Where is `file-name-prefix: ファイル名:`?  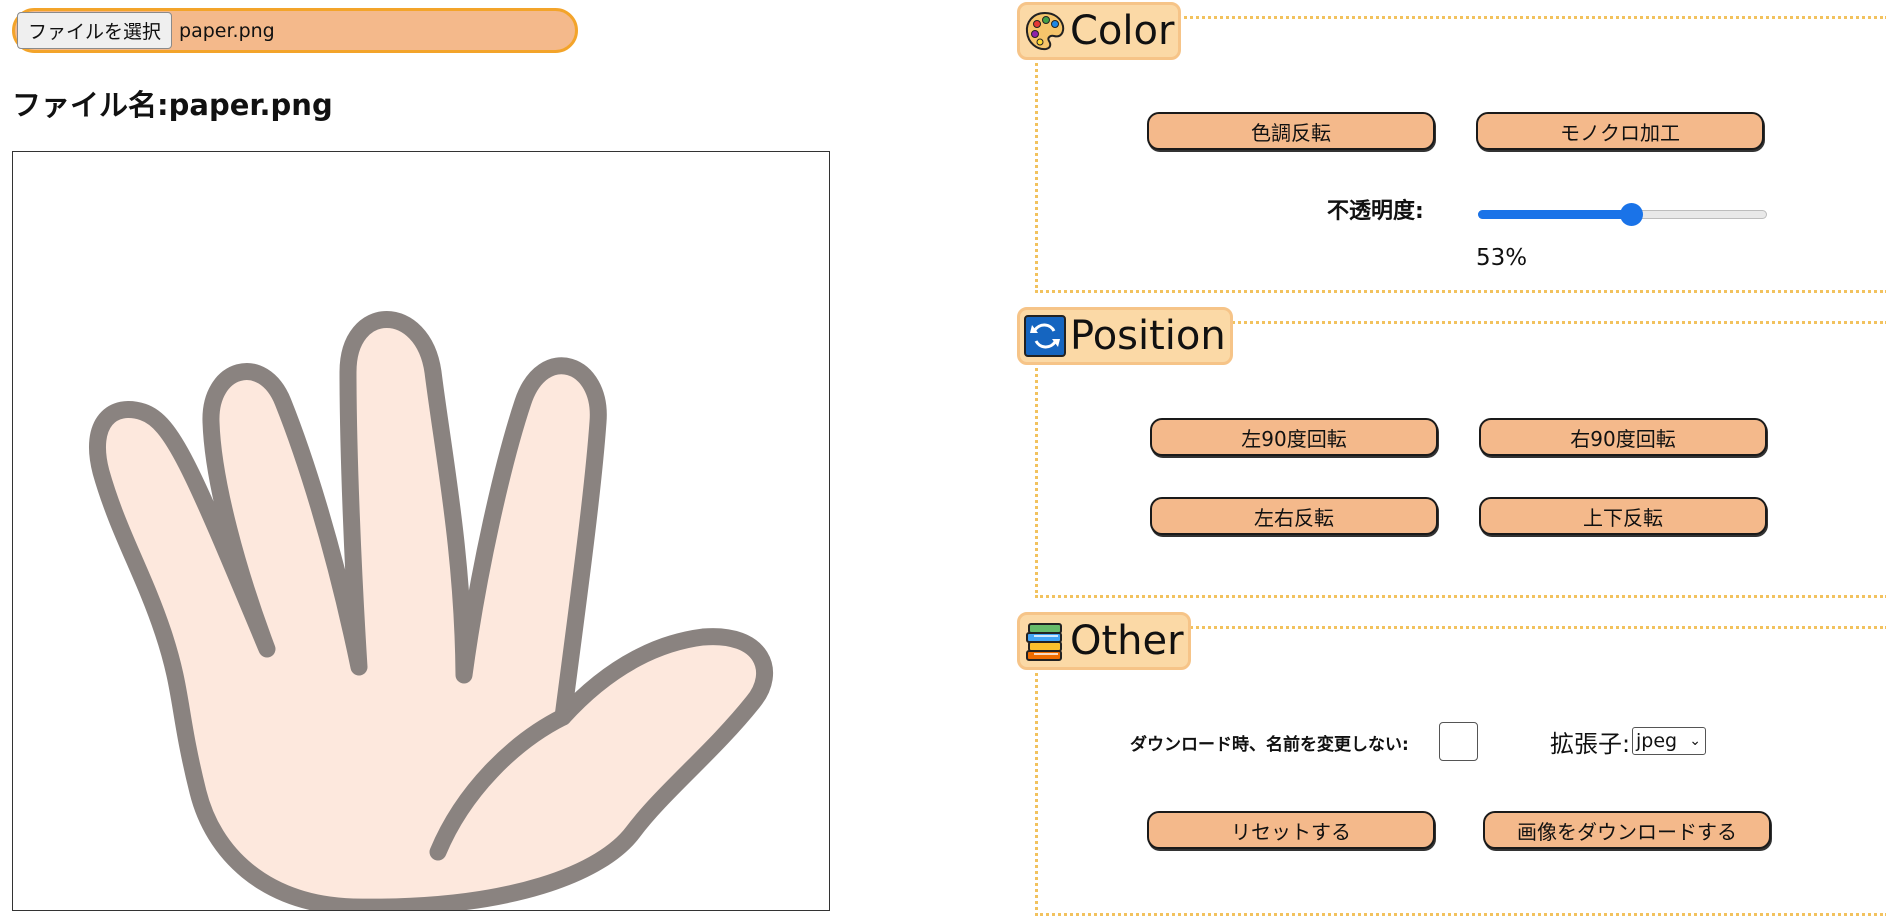
file-name-prefix: ファイル名: is located at coordinates (90, 105).